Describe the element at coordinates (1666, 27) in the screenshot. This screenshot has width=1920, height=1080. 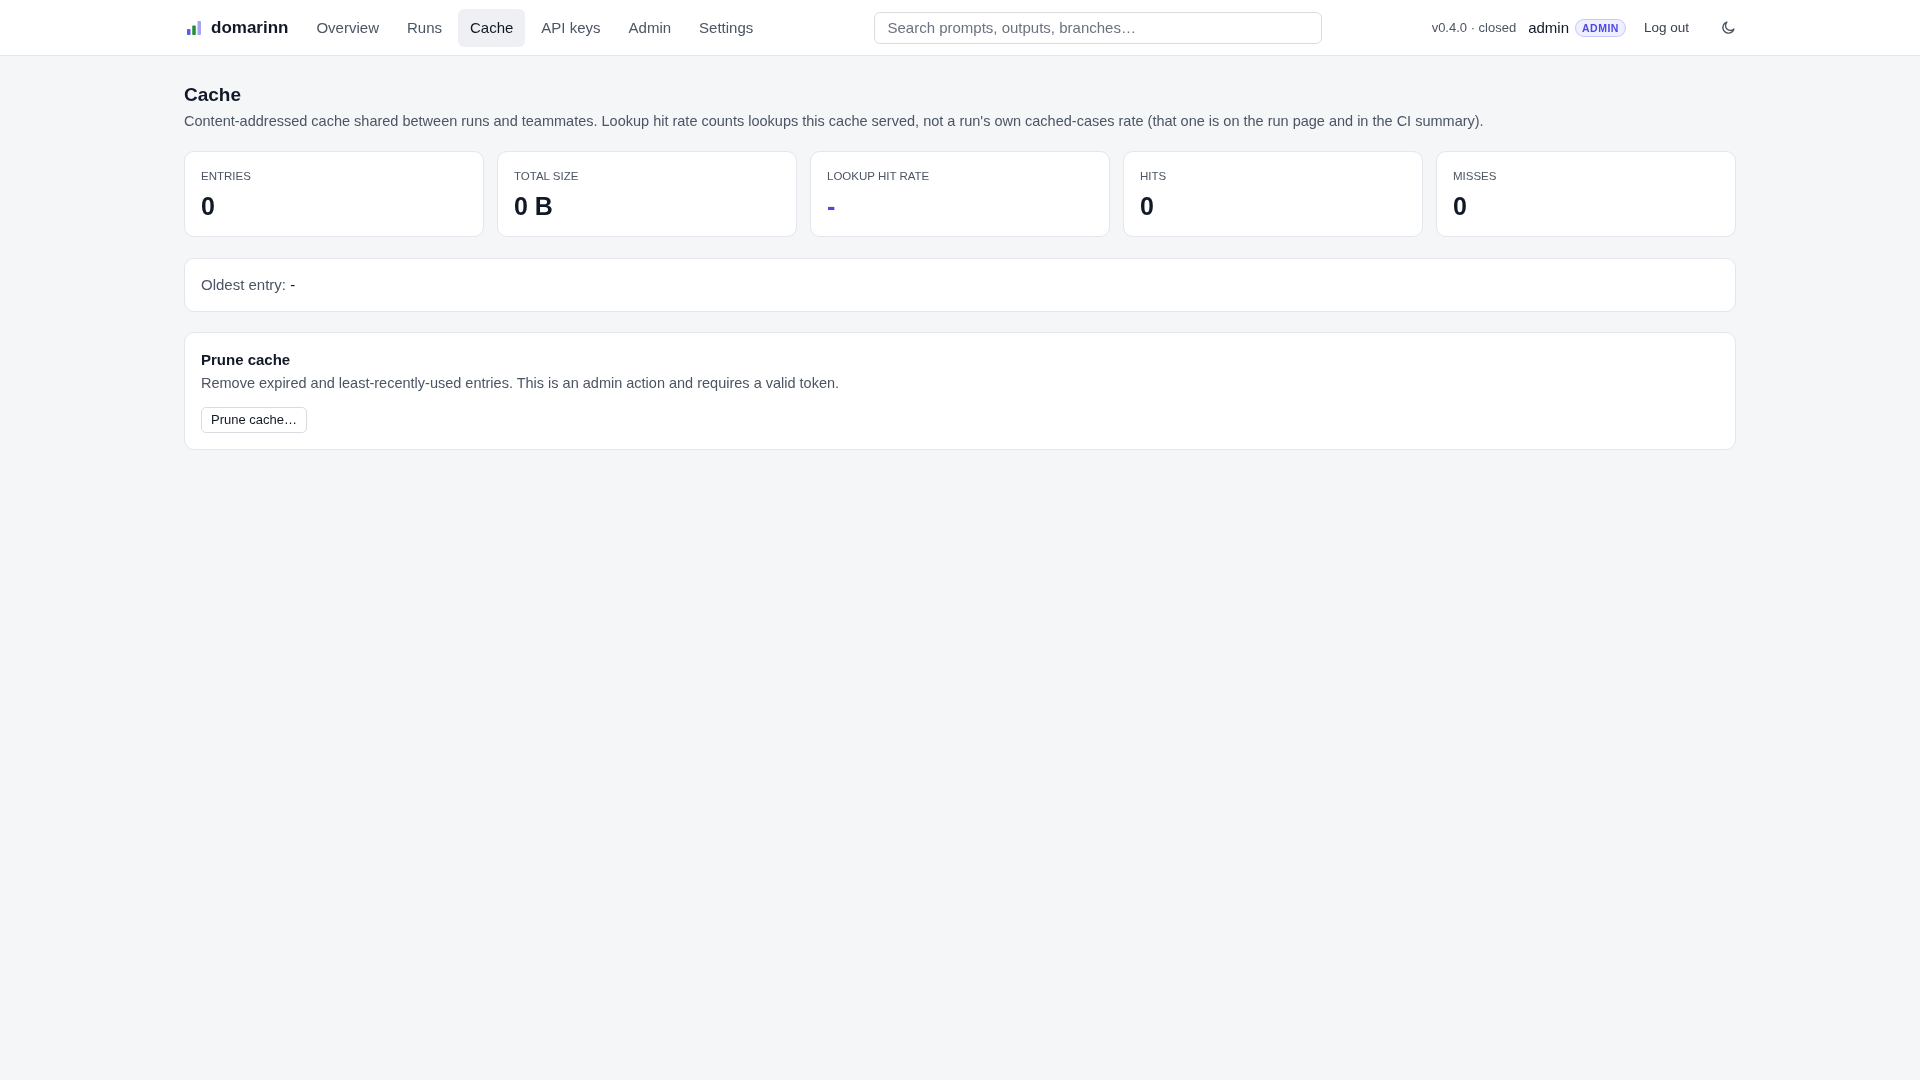
I see `logout-button: Log out` at that location.